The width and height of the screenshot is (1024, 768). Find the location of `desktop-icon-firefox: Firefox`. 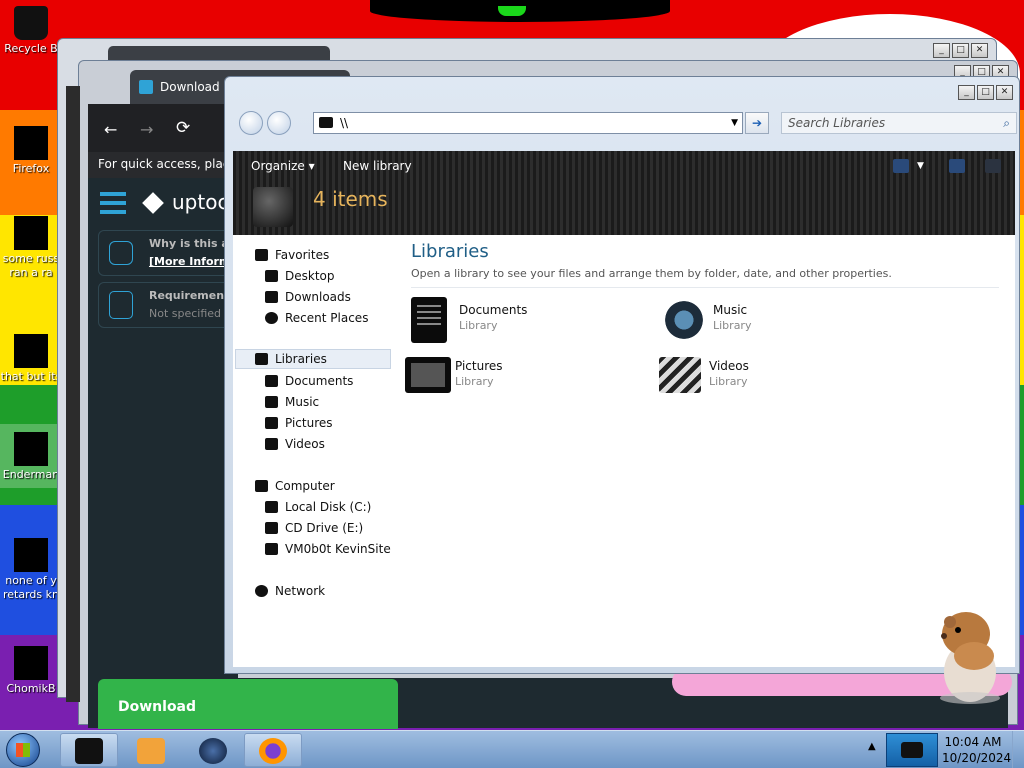

desktop-icon-firefox: Firefox is located at coordinates (31, 151).